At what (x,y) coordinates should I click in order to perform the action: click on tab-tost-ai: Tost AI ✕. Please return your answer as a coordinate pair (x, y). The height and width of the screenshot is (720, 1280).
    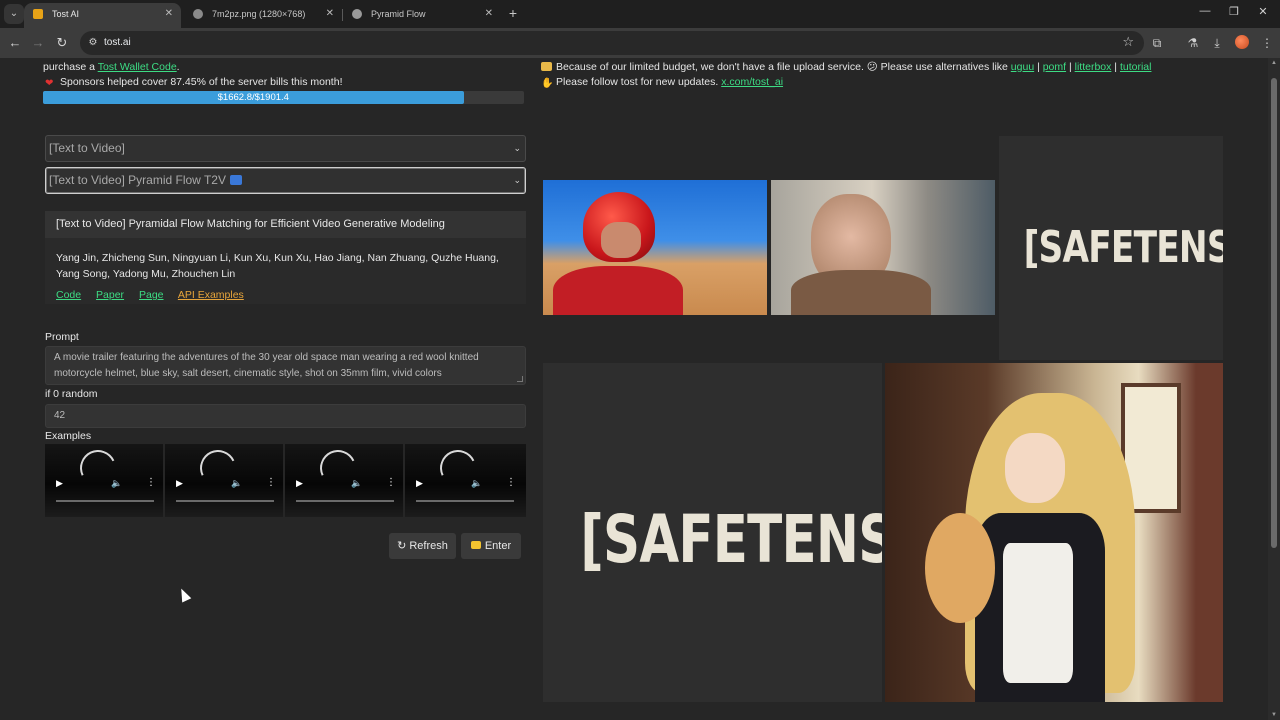
    Looking at the image, I should click on (102, 15).